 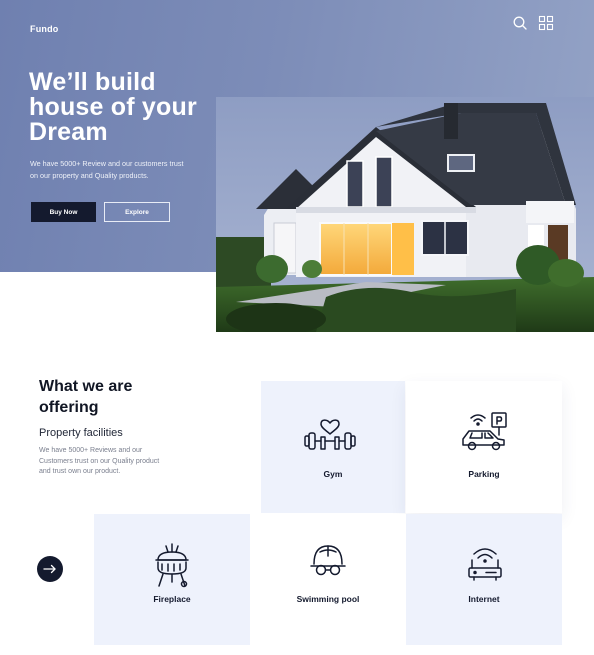 I want to click on facility-card-parking: Parking, so click(x=484, y=447).